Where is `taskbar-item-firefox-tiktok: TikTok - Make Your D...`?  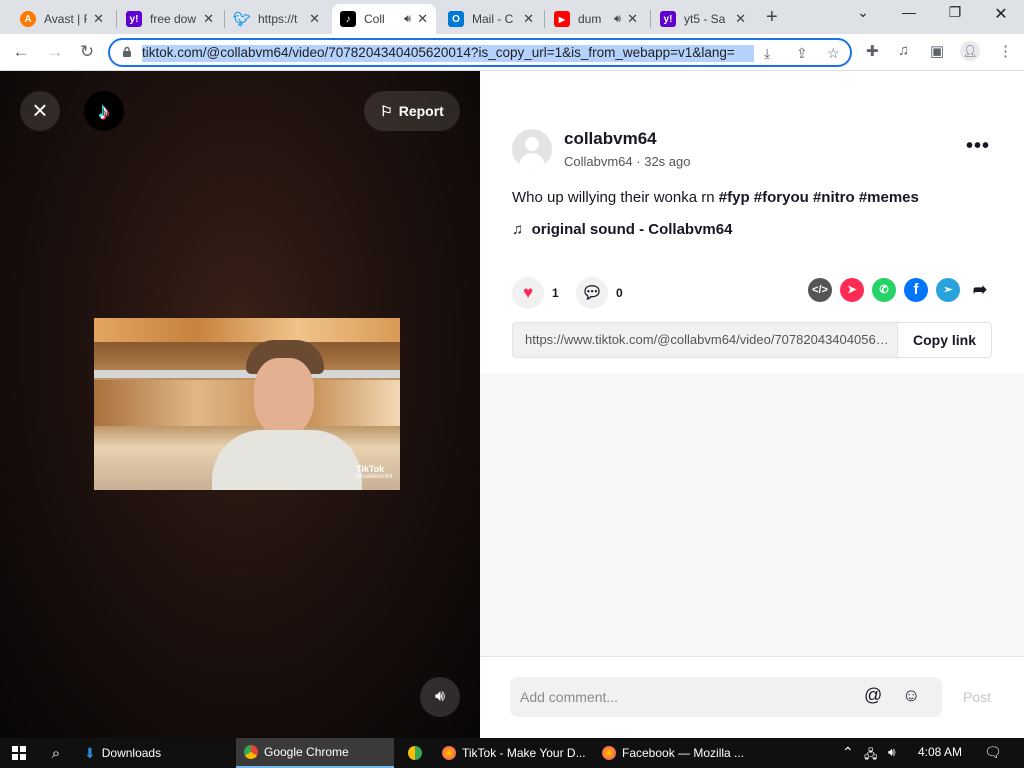 taskbar-item-firefox-tiktok: TikTok - Make Your D... is located at coordinates (513, 753).